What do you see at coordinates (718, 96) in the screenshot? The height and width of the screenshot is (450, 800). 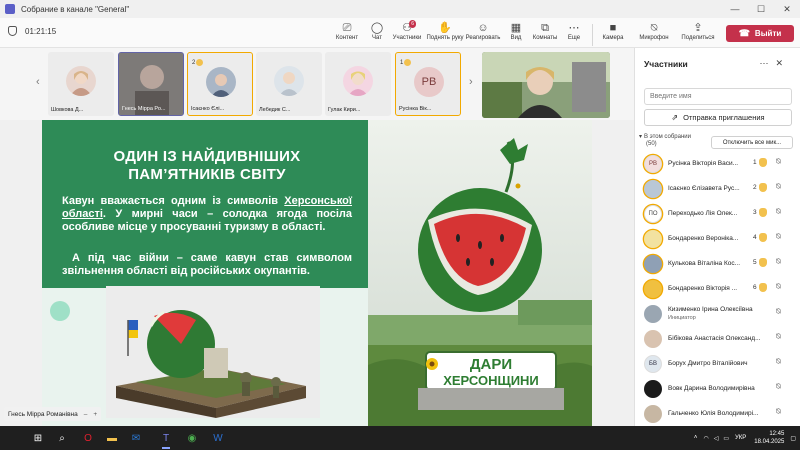 I see `participant-search-input` at bounding box center [718, 96].